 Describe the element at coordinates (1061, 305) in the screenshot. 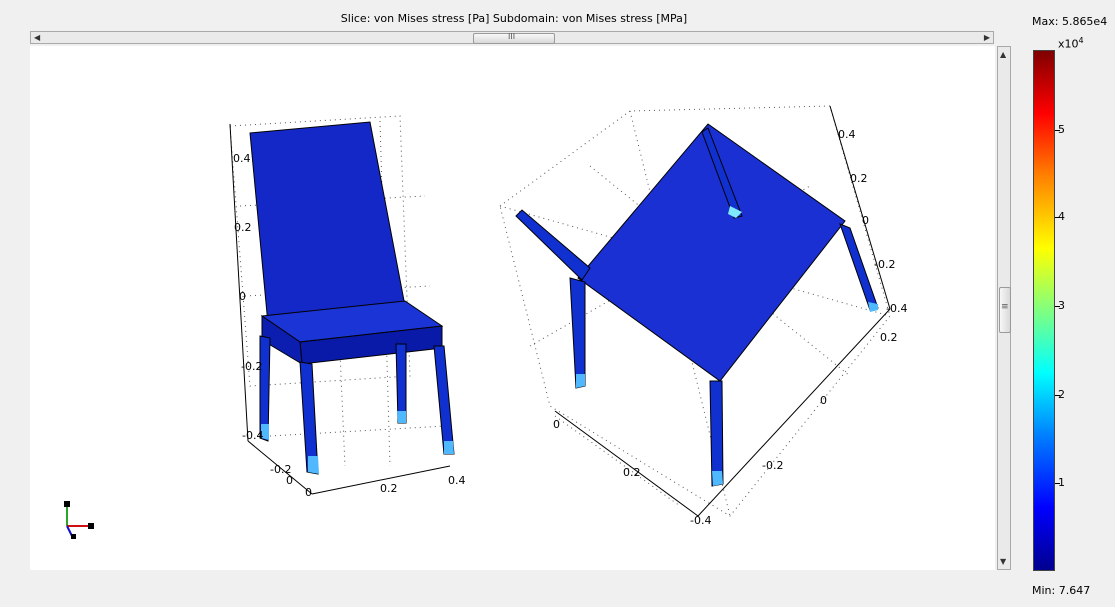

I see `colorbar-tick-label: 3` at that location.